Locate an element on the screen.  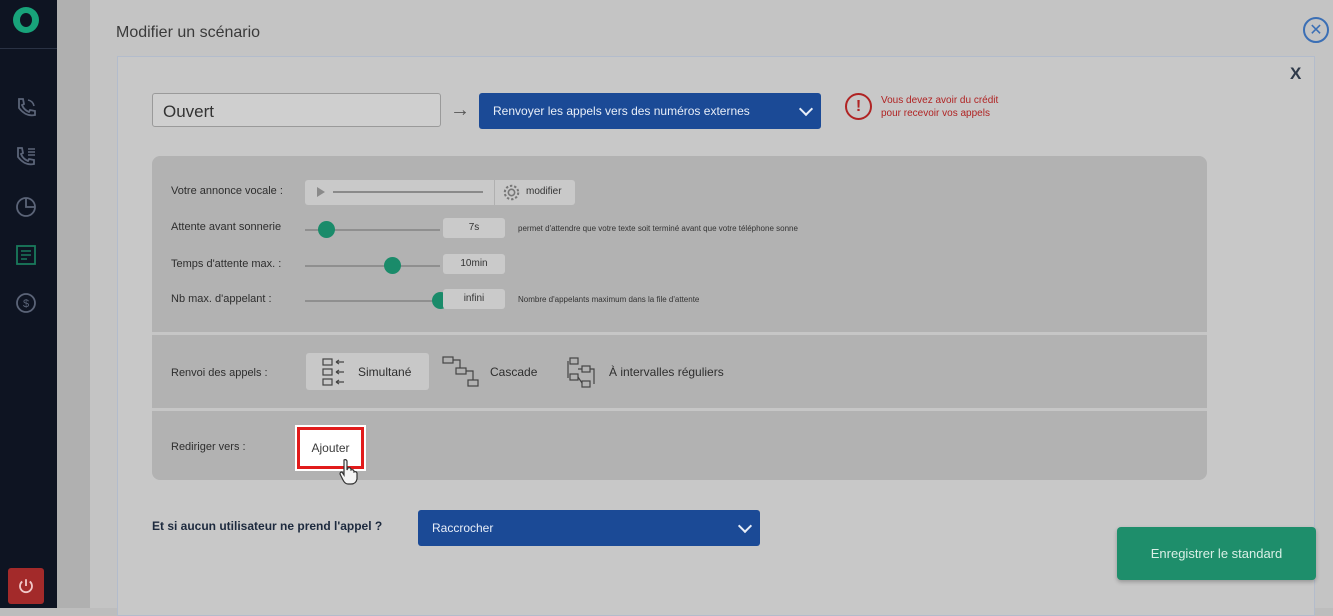
wait-label: Attente avant sonnerie is located at coordinates (226, 227).